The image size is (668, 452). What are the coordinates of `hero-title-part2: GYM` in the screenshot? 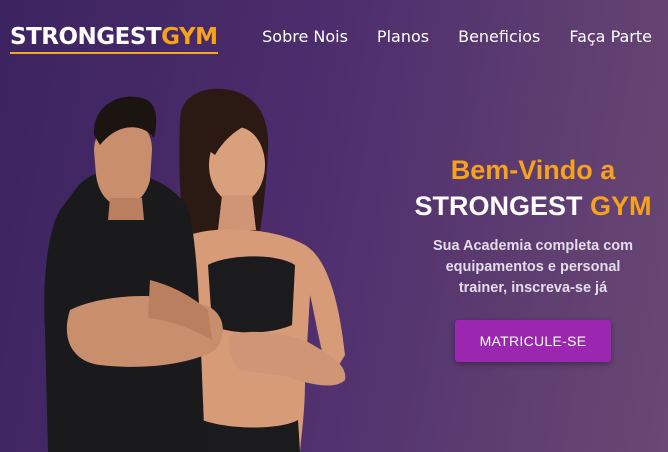 It's located at (621, 206).